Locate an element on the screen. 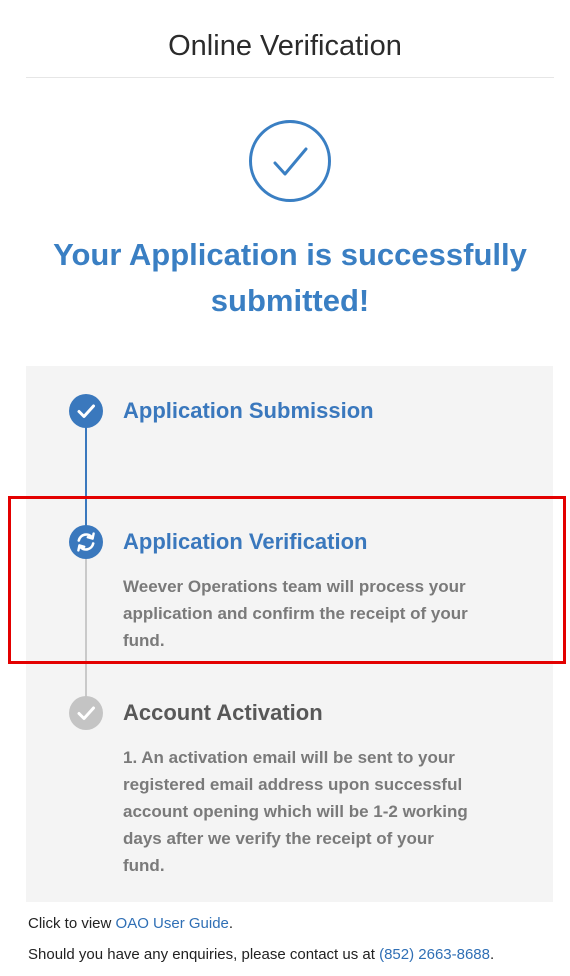 The image size is (570, 976). page-title: Online Verification is located at coordinates (285, 46).